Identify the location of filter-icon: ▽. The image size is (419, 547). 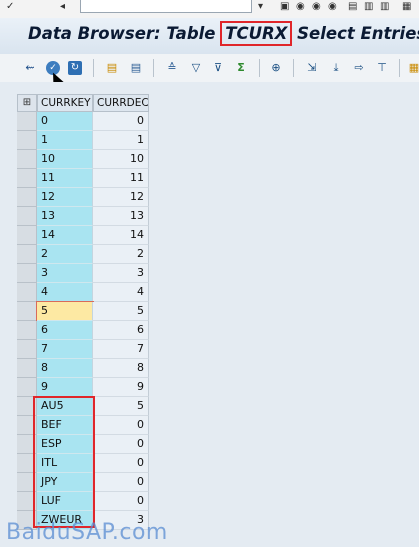
(196, 68).